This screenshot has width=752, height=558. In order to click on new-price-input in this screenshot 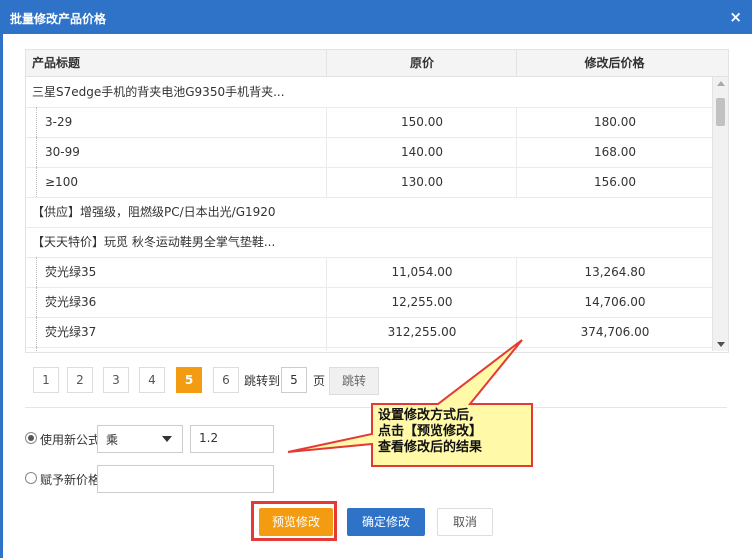, I will do `click(185, 479)`.